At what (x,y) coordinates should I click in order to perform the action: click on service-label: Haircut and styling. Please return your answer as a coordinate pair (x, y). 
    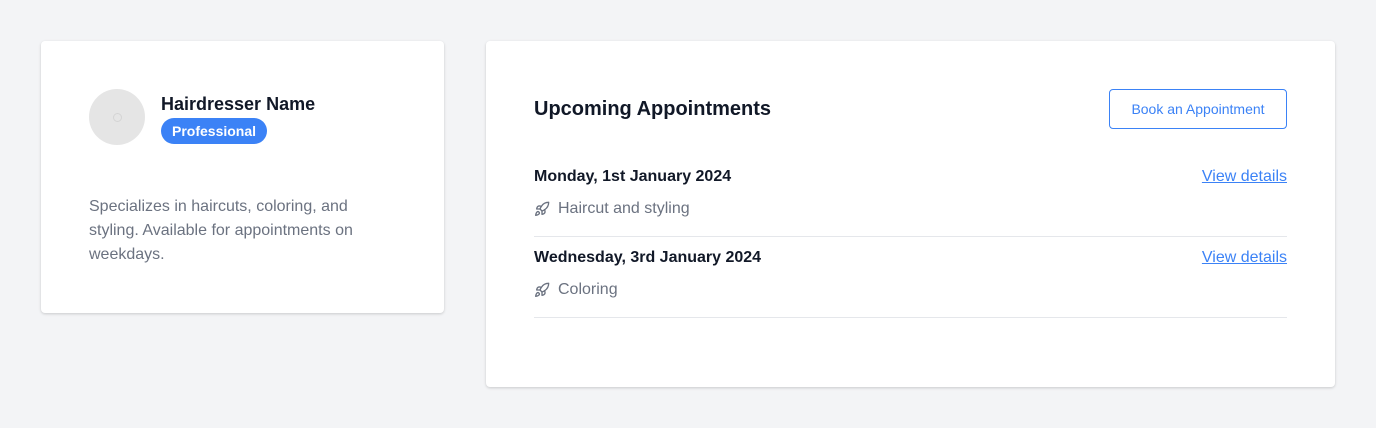
    Looking at the image, I should click on (624, 208).